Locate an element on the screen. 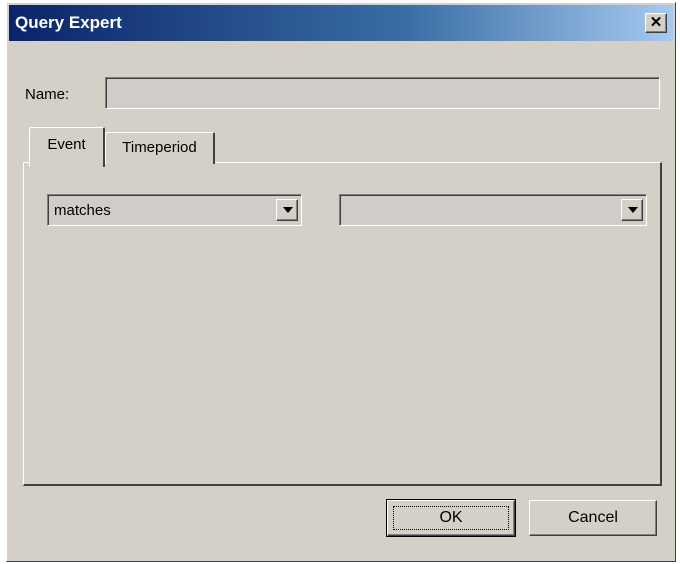 The image size is (680, 564). tab-timeperiod-label: Timeperiod is located at coordinates (159, 147).